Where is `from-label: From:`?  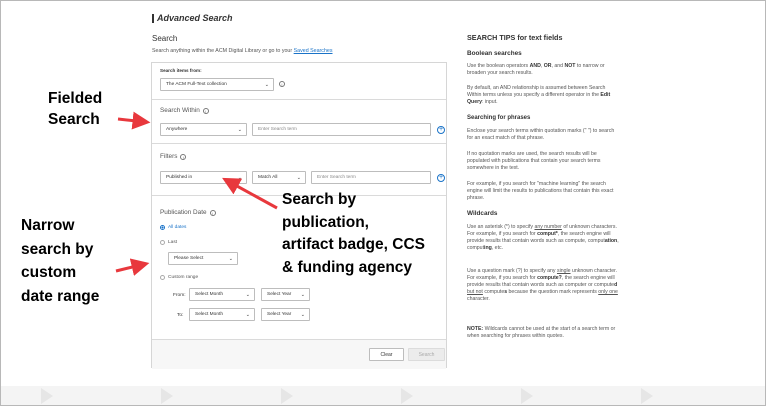
from-label: From: is located at coordinates (179, 295).